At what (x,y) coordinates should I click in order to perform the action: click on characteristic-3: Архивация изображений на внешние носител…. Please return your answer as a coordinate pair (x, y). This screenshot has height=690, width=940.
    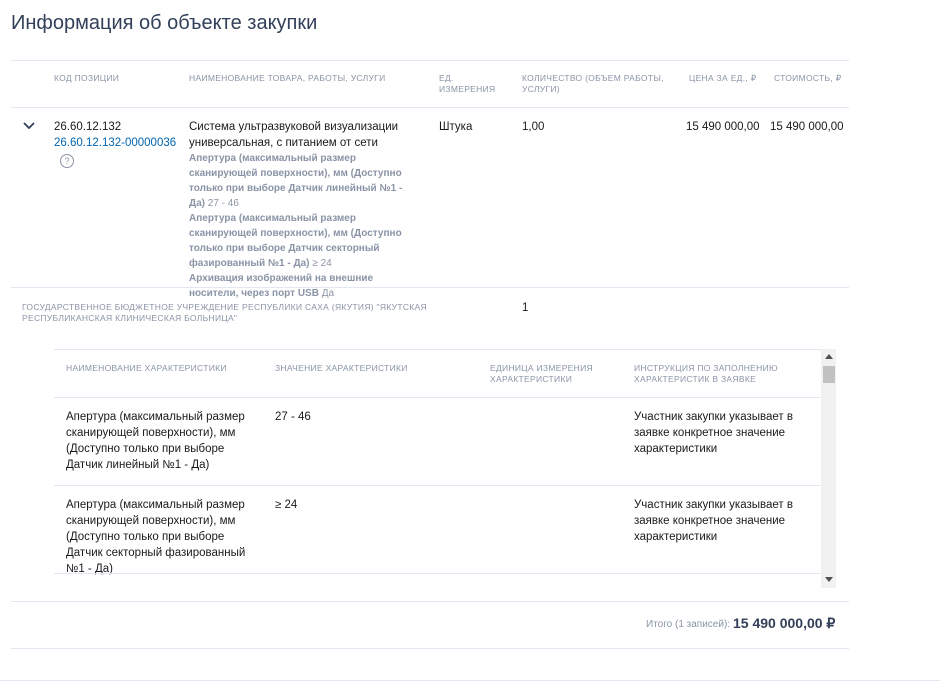
    Looking at the image, I should click on (304, 286).